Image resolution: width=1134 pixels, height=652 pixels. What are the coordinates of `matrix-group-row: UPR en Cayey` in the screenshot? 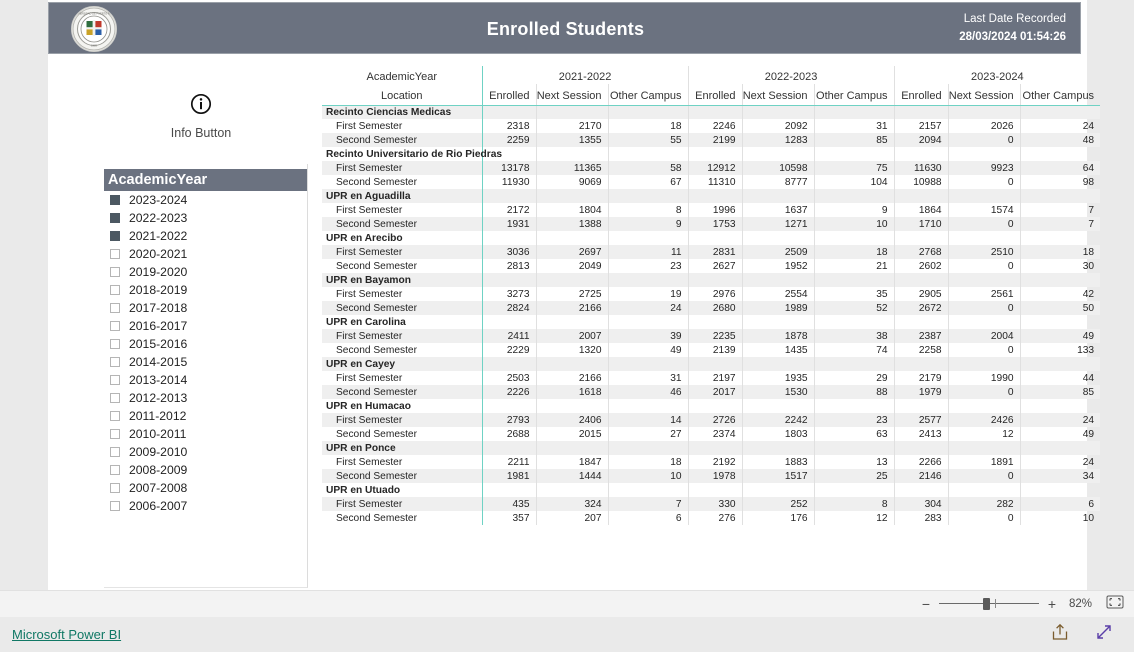 It's located at (711, 364).